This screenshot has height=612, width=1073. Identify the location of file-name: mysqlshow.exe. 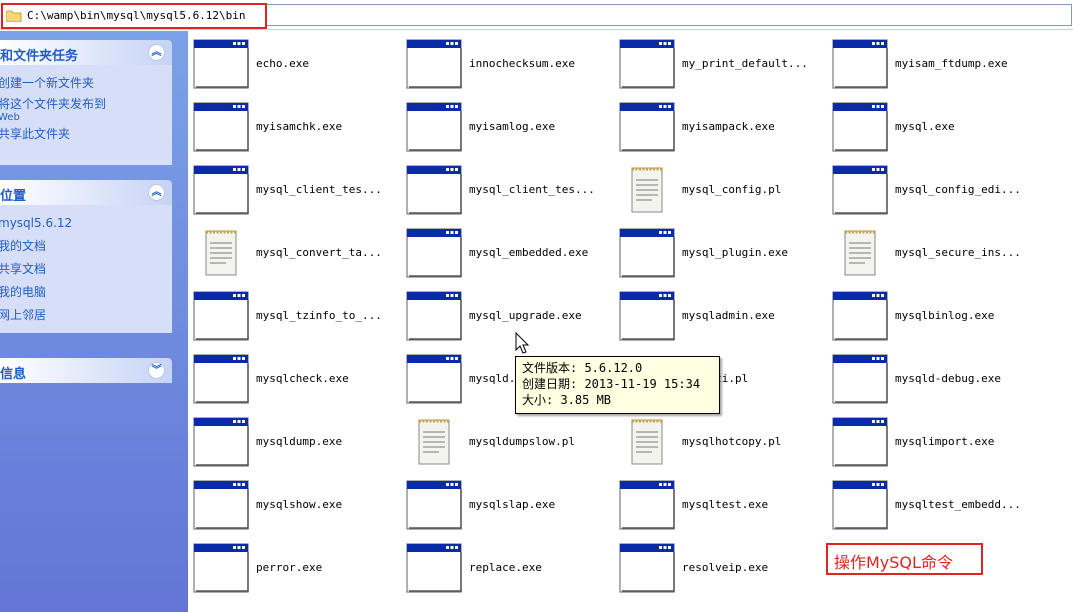
(299, 504).